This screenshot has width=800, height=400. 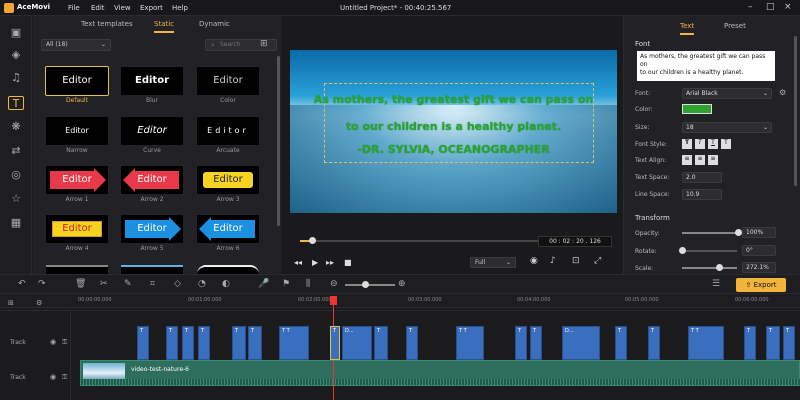 I want to click on split-icon: ⫼, so click(x=308, y=284).